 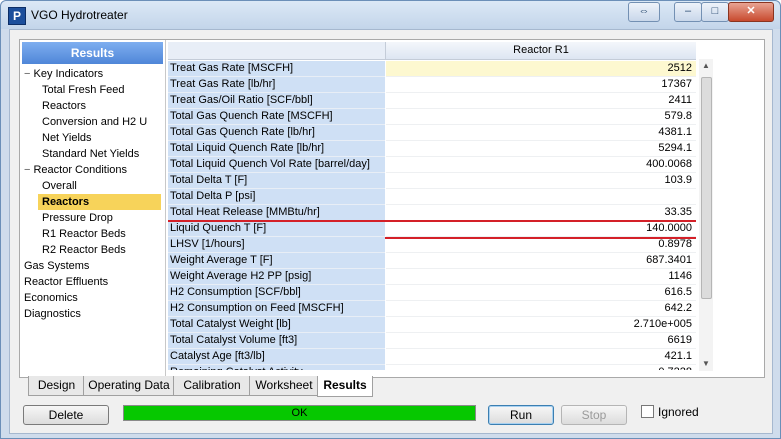 I want to click on table-row: Catalyst Age [ft3/lb] 421.1, so click(x=432, y=357).